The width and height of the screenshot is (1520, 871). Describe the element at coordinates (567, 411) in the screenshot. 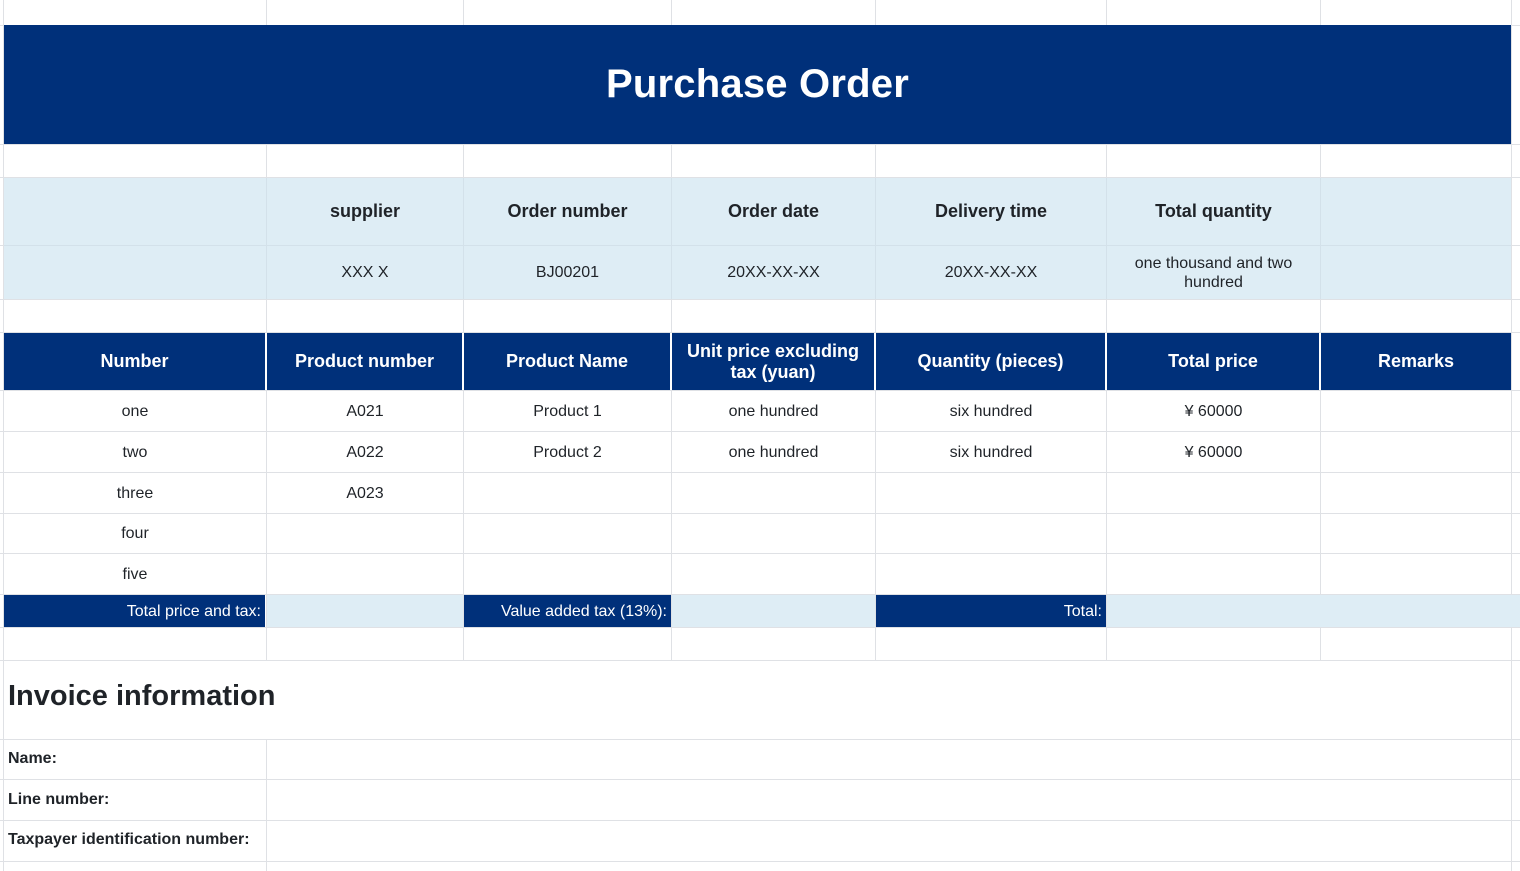

I see `cell-product-name: Product 1` at that location.